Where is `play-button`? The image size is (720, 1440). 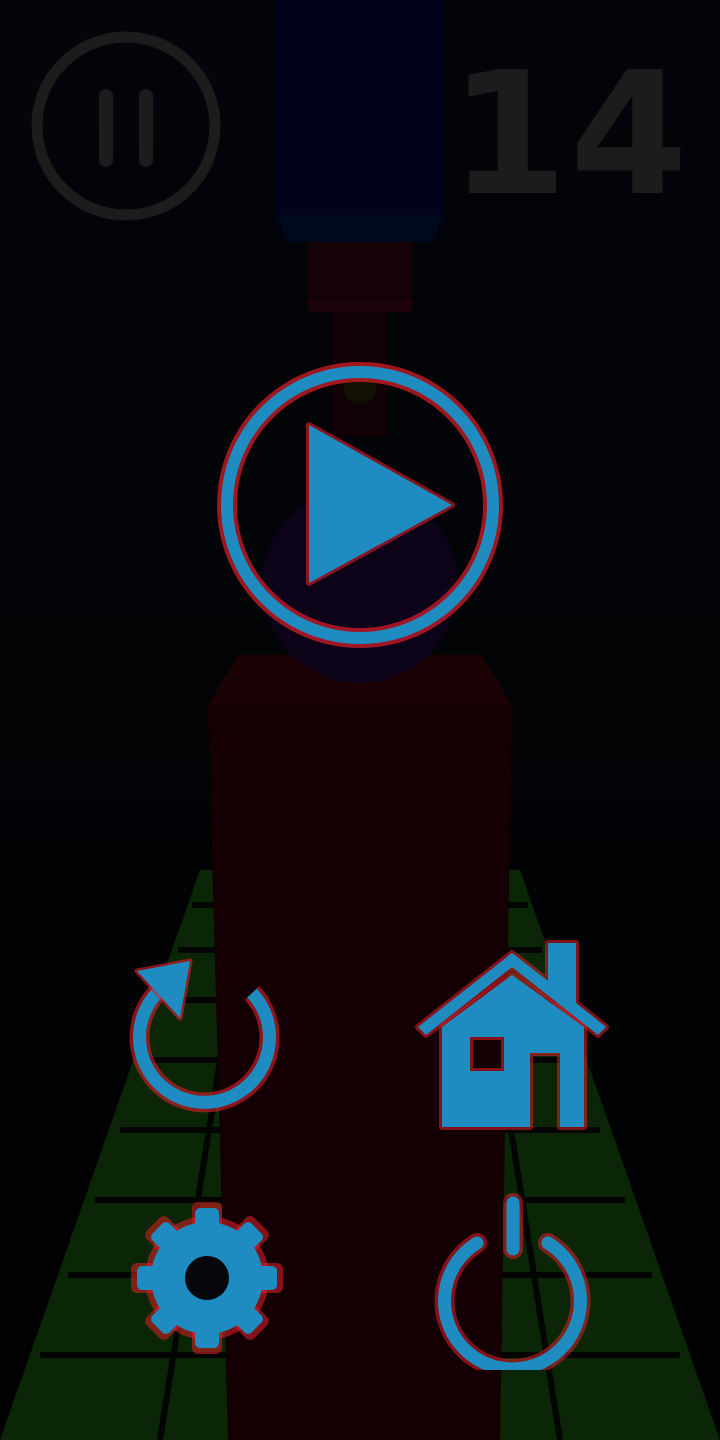
play-button is located at coordinates (360, 505).